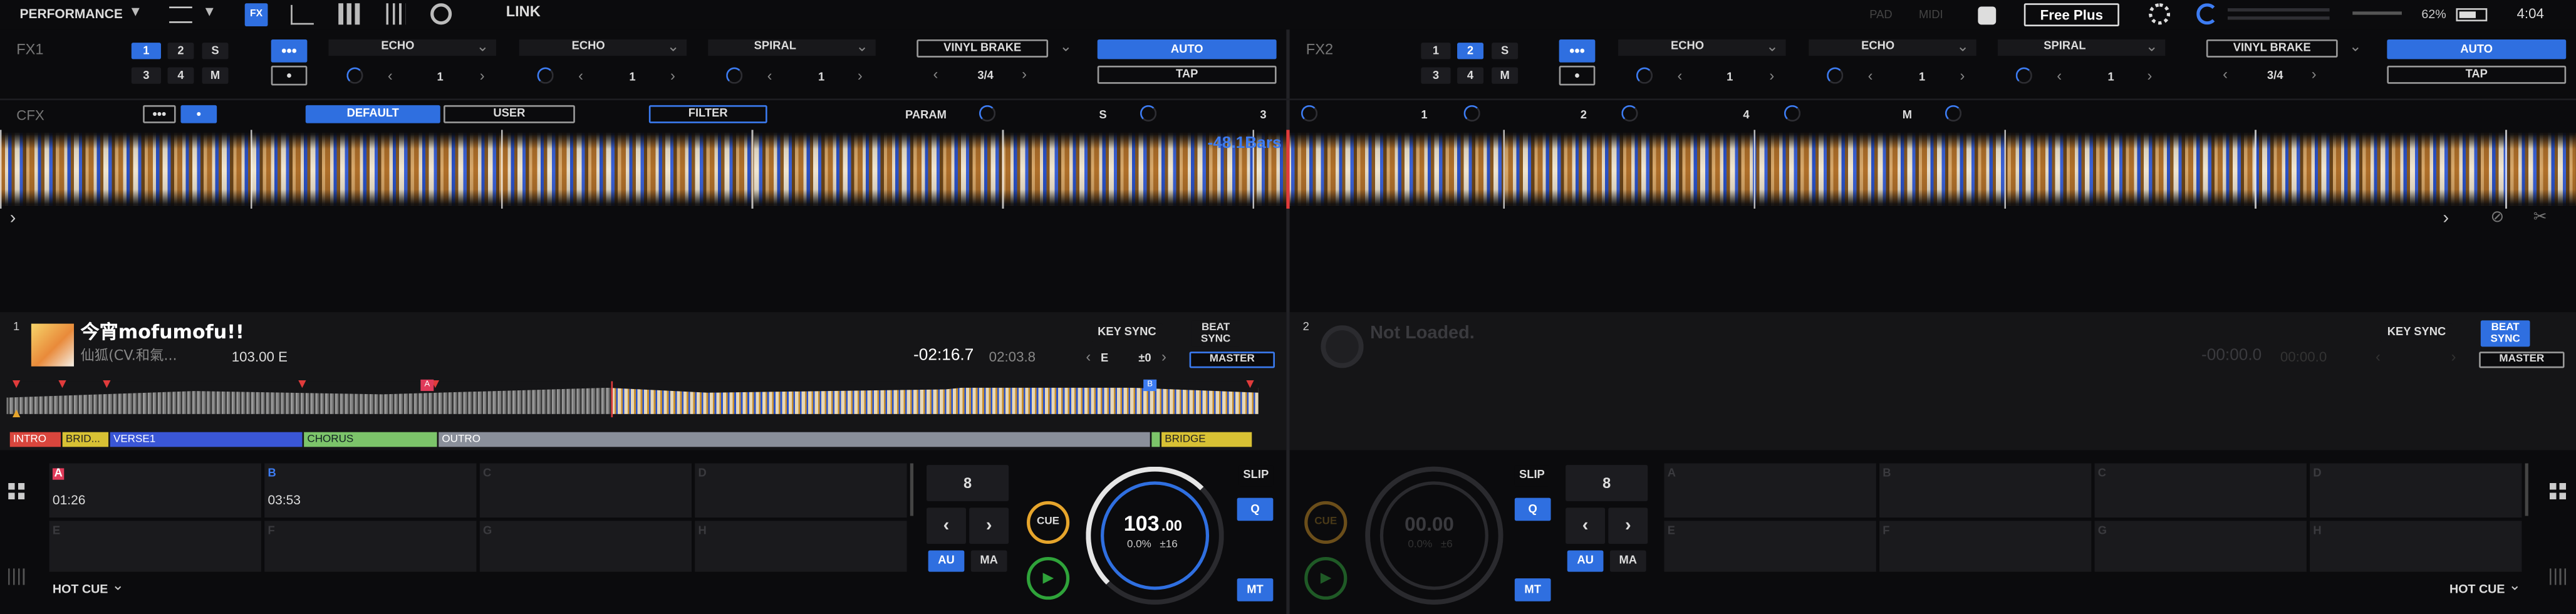  I want to click on deck1-key-sync-button: KEY SYNC, so click(1127, 332).